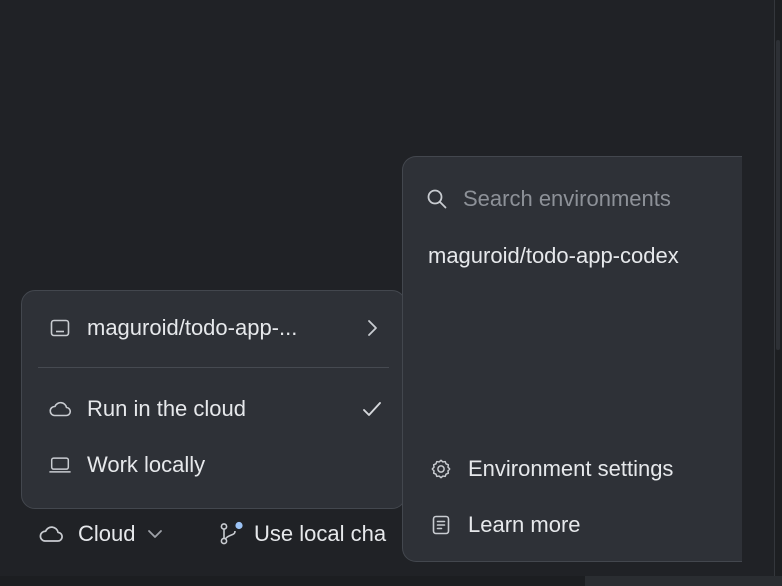  What do you see at coordinates (60, 465) in the screenshot?
I see `laptop-icon` at bounding box center [60, 465].